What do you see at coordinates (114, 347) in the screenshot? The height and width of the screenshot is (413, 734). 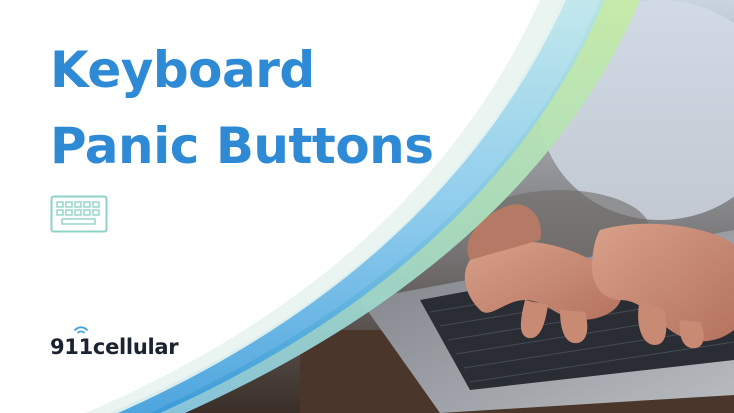 I see `brand-name: 911cellular` at bounding box center [114, 347].